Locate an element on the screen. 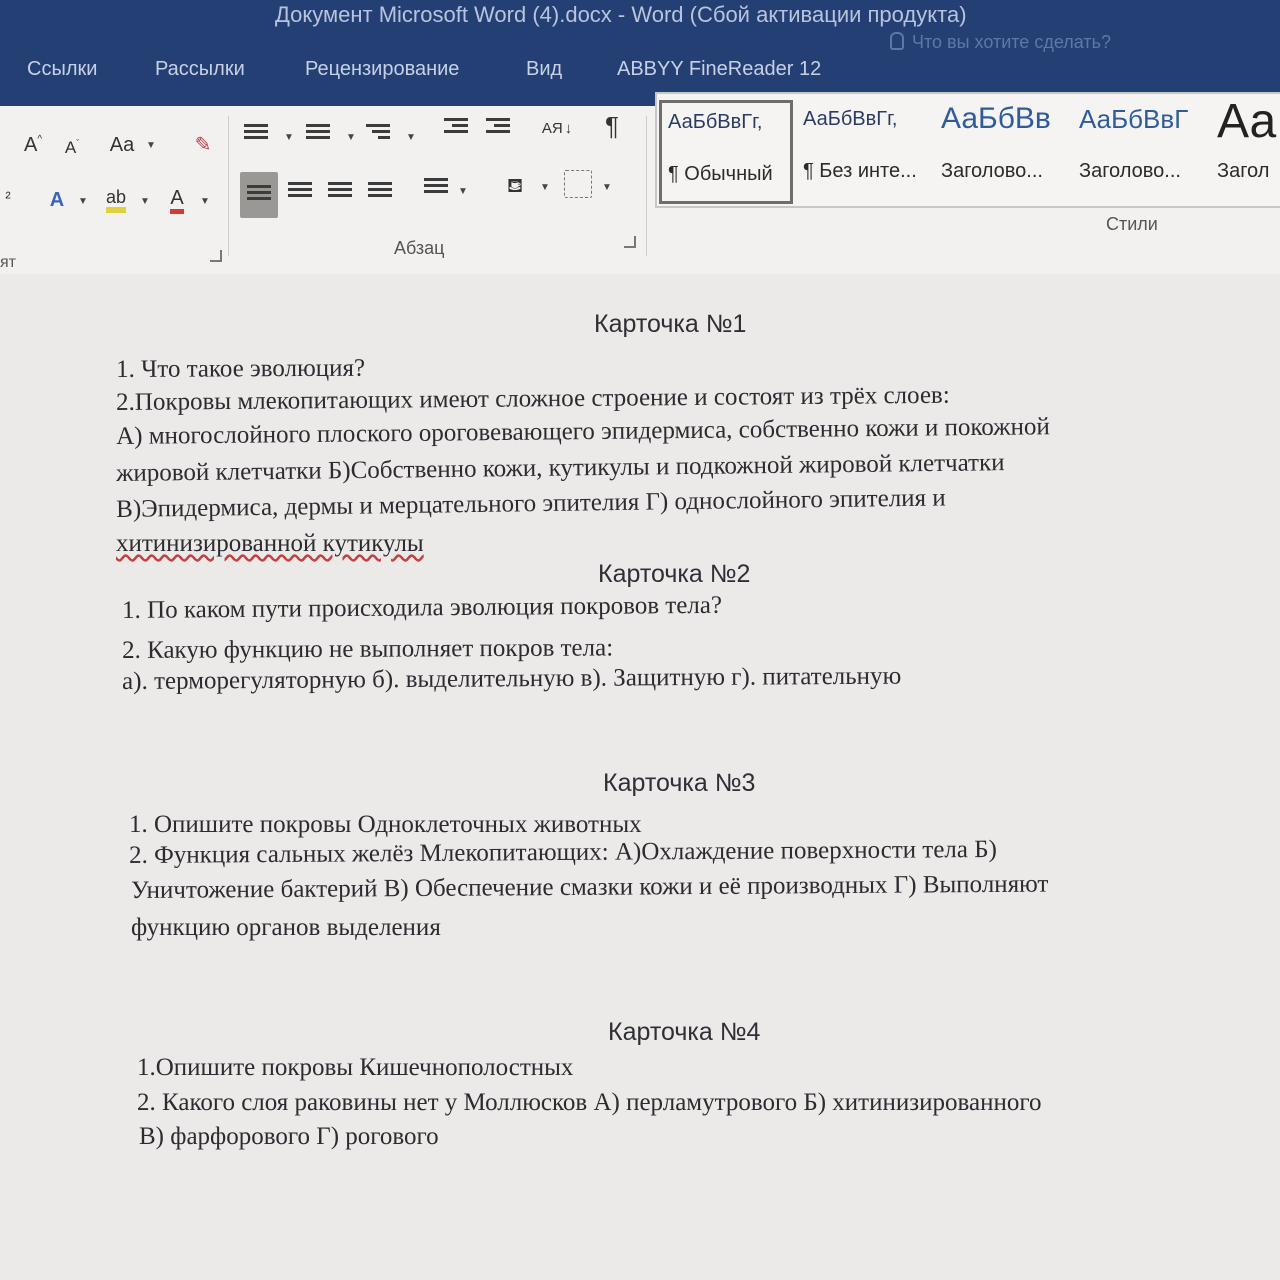 The height and width of the screenshot is (1280, 1280). change-case-button: Aa is located at coordinates (122, 145).